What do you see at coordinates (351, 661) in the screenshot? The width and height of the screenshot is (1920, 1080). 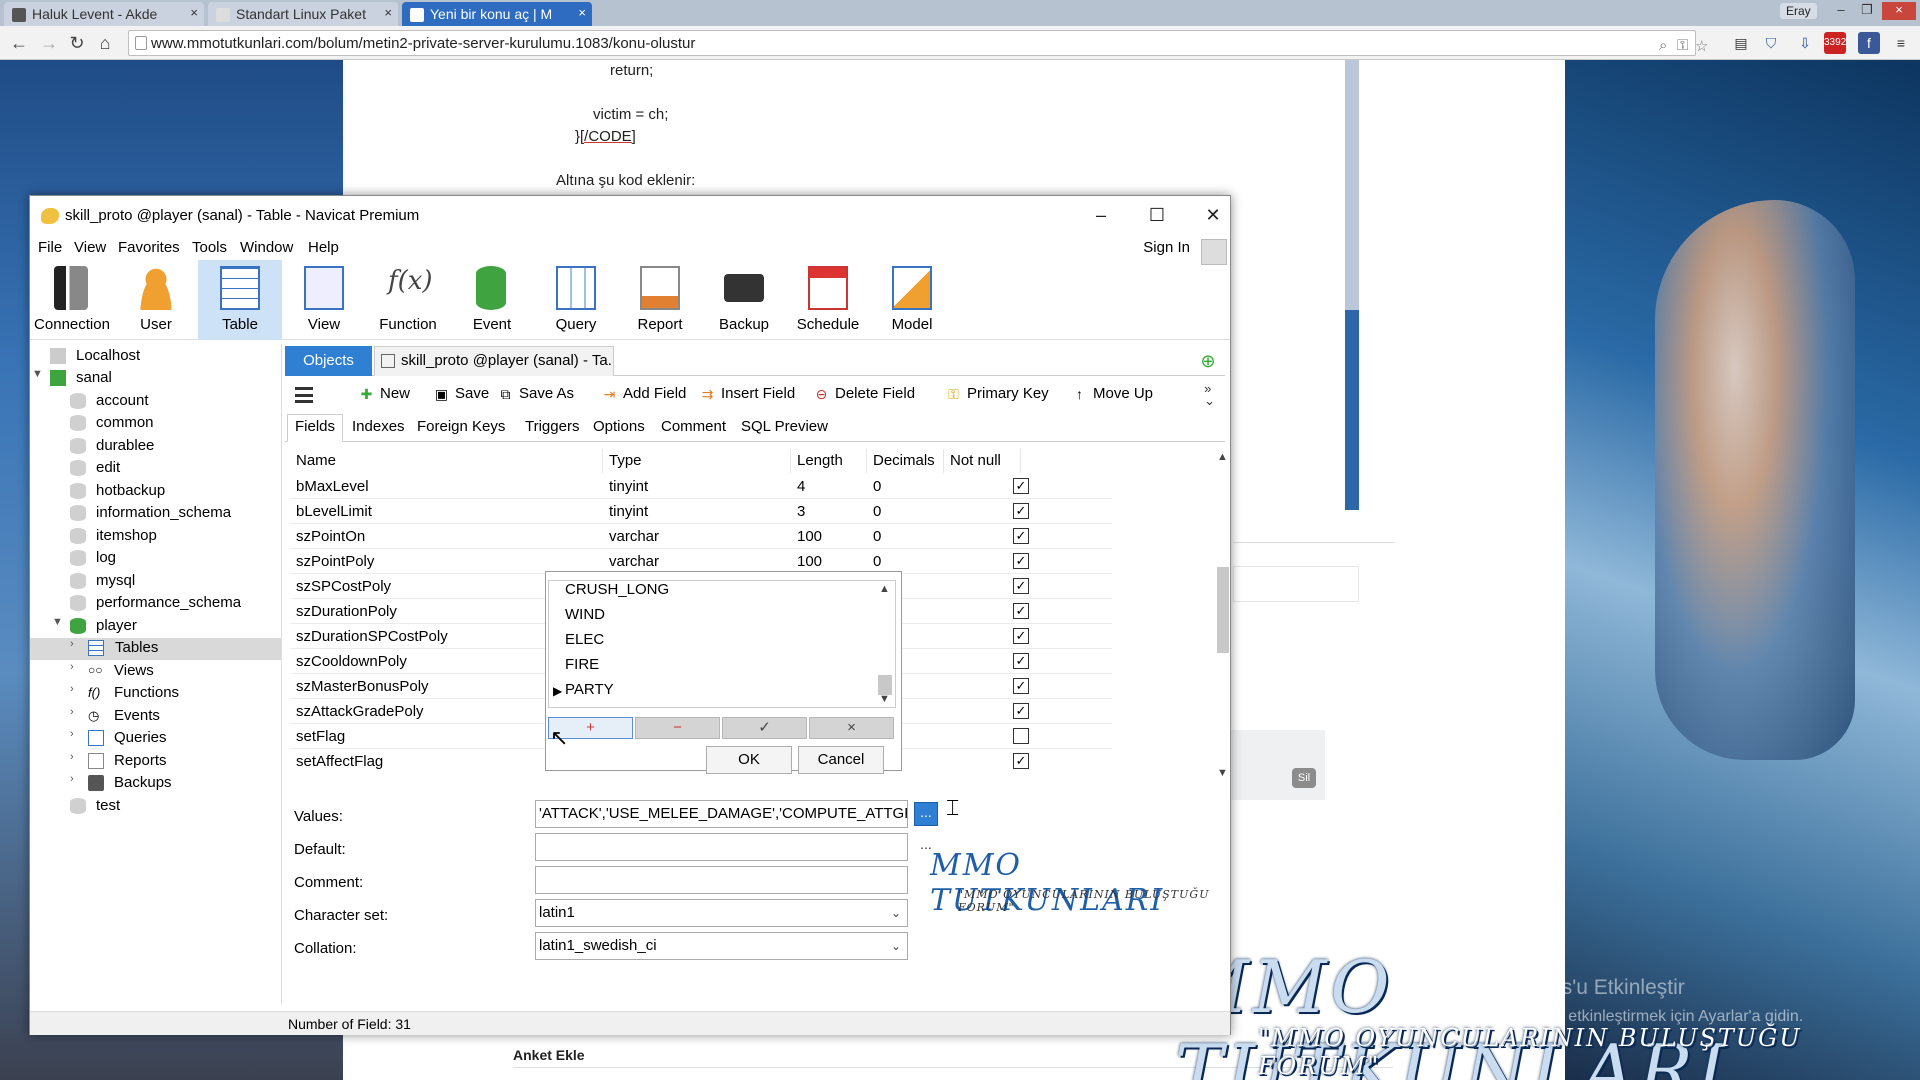 I see `cell-name: szCooldownPoly` at bounding box center [351, 661].